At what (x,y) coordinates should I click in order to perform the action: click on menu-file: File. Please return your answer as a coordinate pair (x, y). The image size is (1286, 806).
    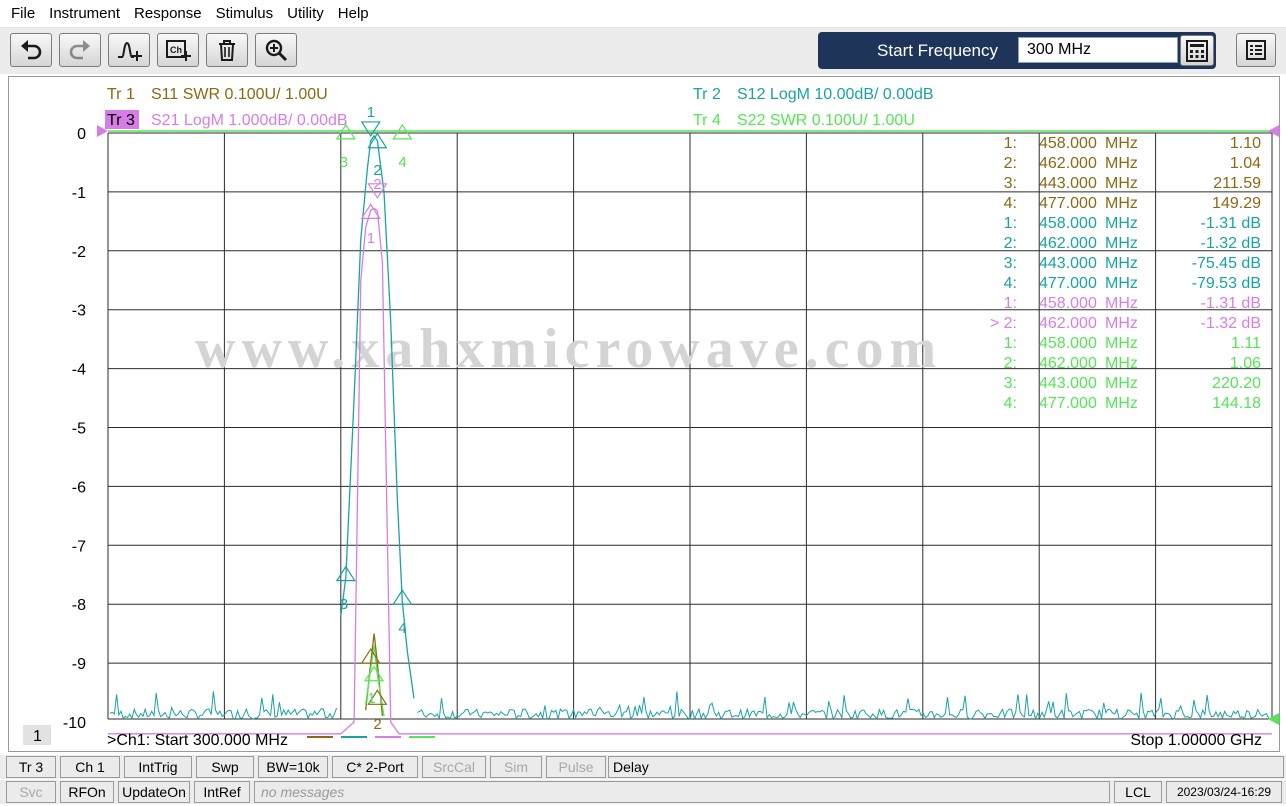
    Looking at the image, I should click on (23, 14).